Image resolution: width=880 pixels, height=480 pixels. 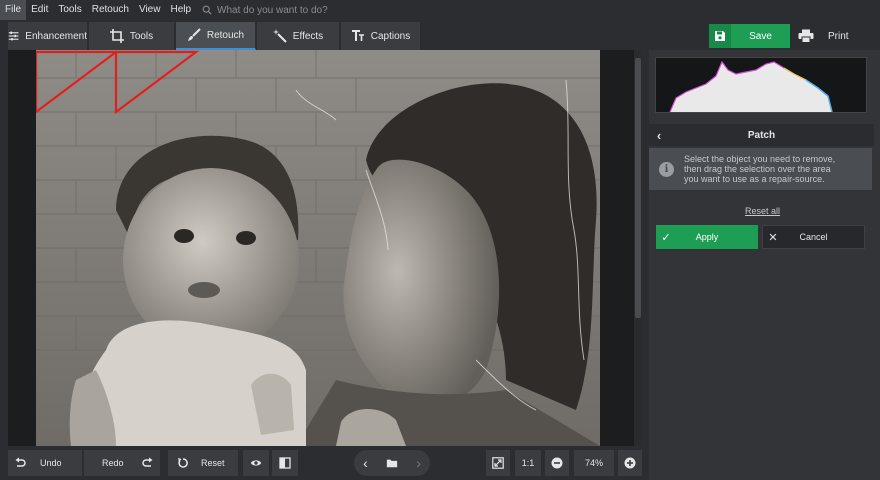 What do you see at coordinates (760, 36) in the screenshot?
I see `save-label: Save` at bounding box center [760, 36].